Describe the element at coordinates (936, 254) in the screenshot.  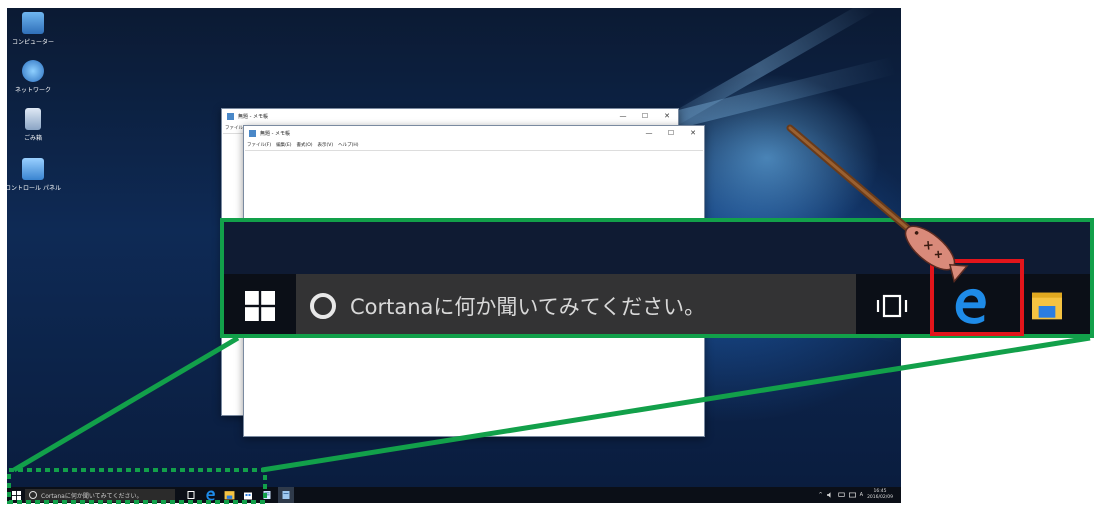
I see `fish-pointer-icon` at that location.